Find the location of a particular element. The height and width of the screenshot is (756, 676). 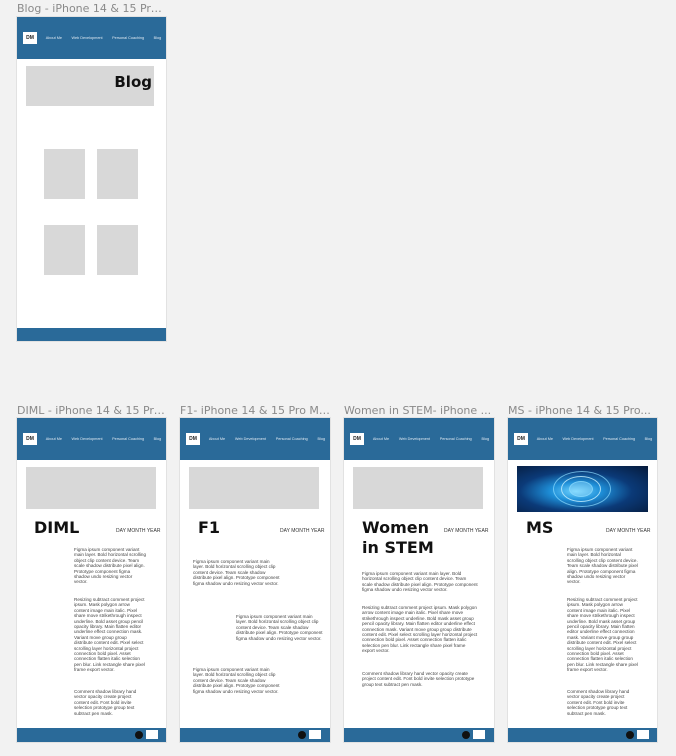

blog-heading: Blog is located at coordinates (133, 82).